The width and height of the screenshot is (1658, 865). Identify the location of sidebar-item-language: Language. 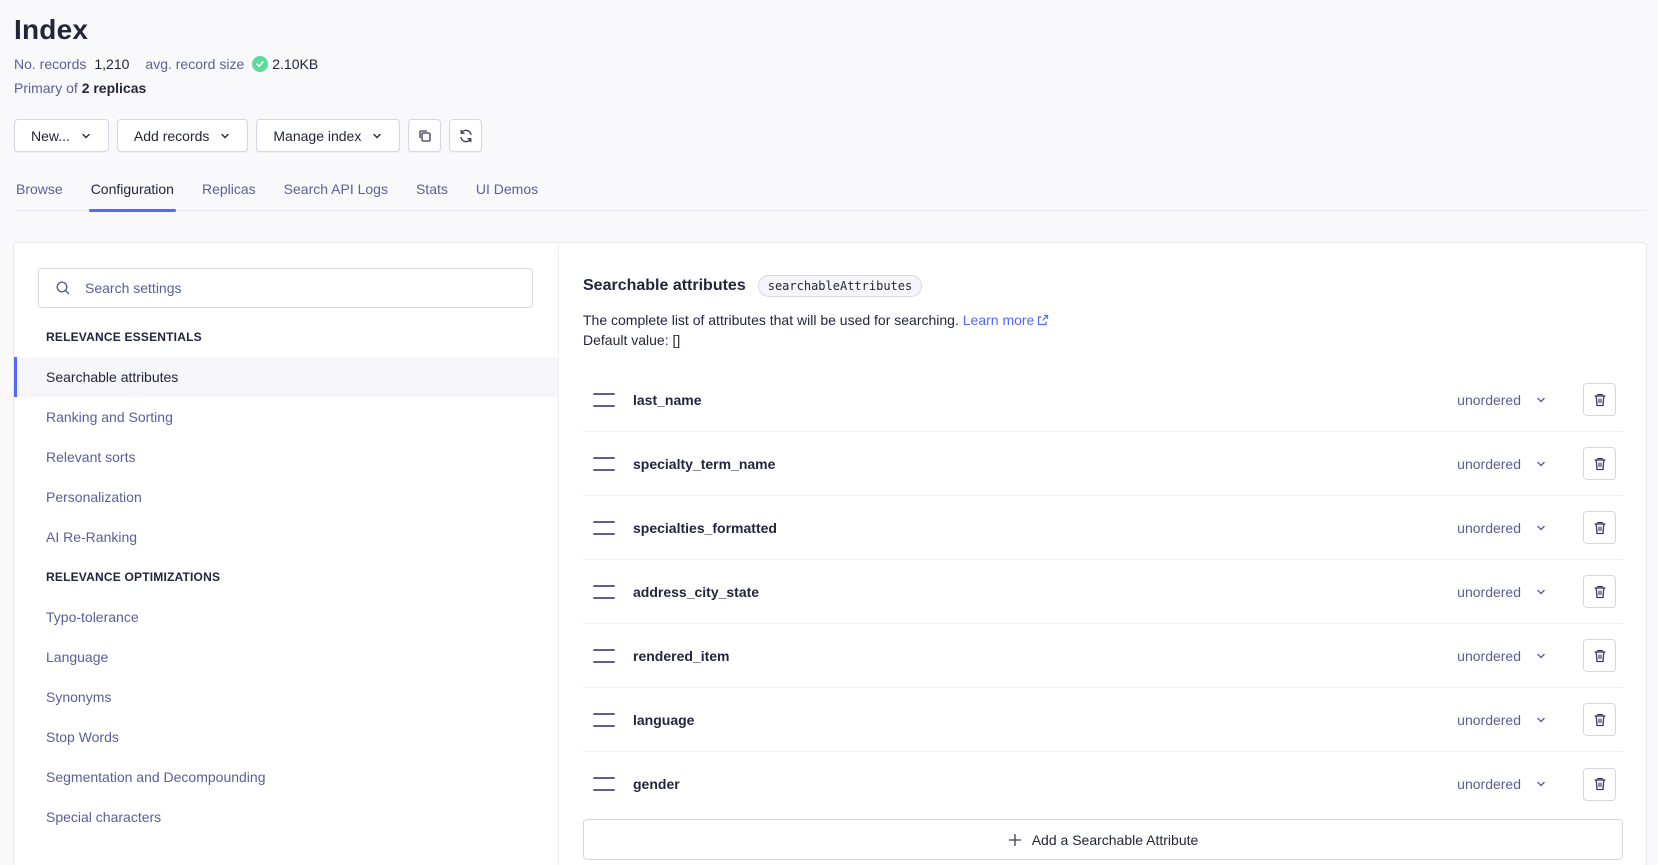
(286, 657).